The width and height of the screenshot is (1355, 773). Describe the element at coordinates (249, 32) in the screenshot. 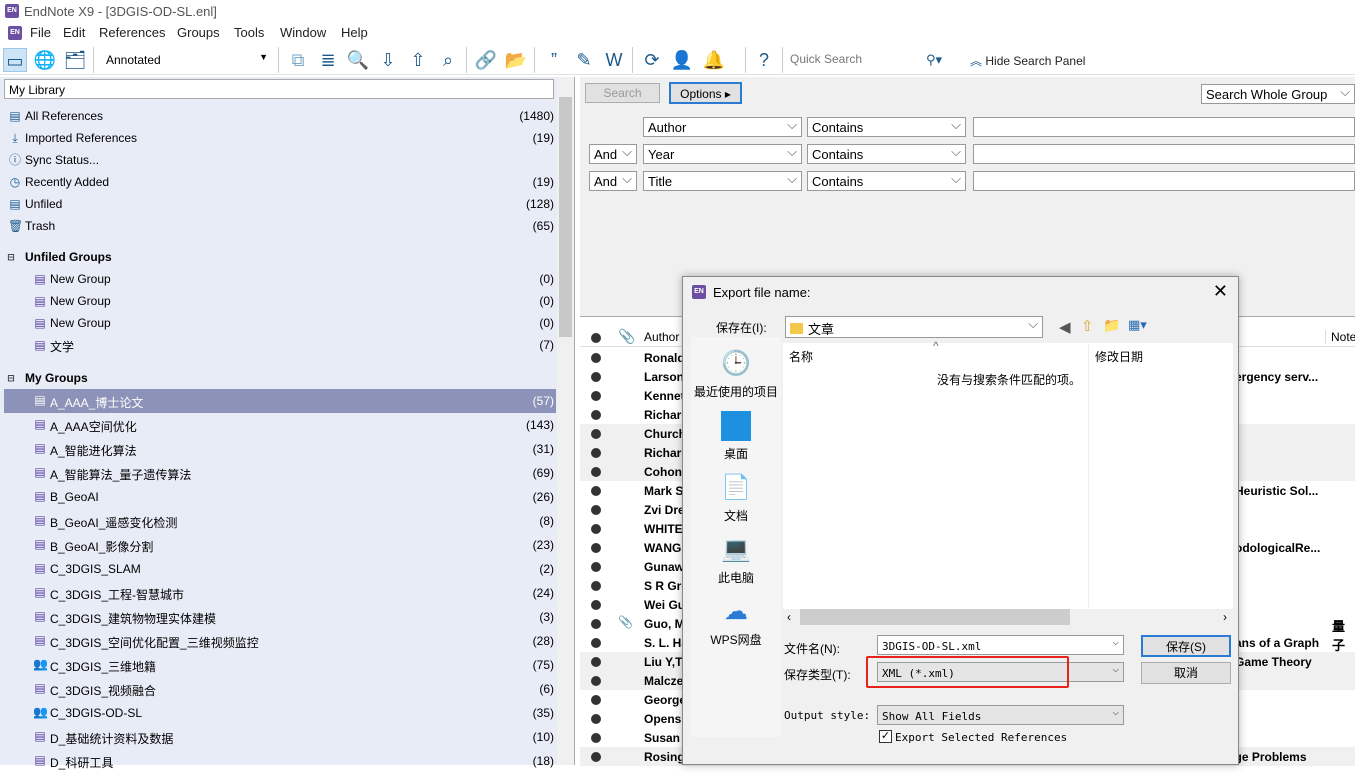

I see `menu-tools: Tools` at that location.